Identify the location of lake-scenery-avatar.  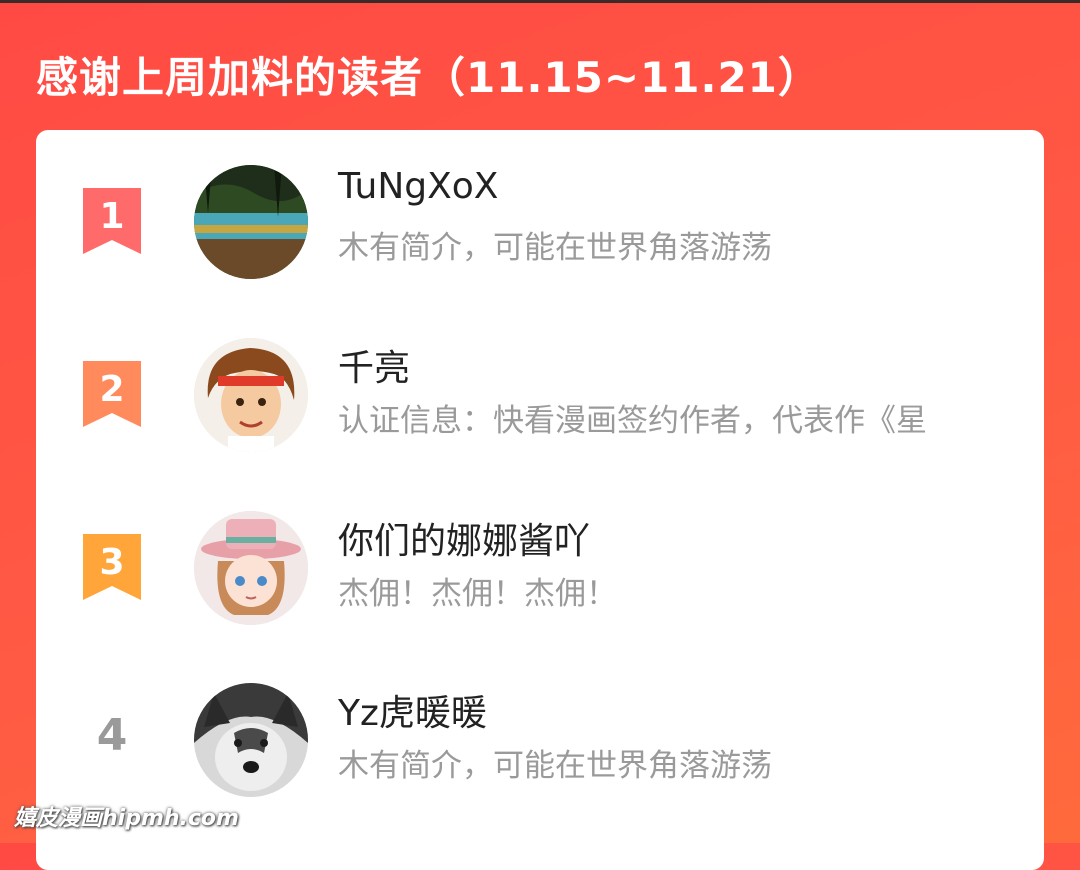
(251, 222).